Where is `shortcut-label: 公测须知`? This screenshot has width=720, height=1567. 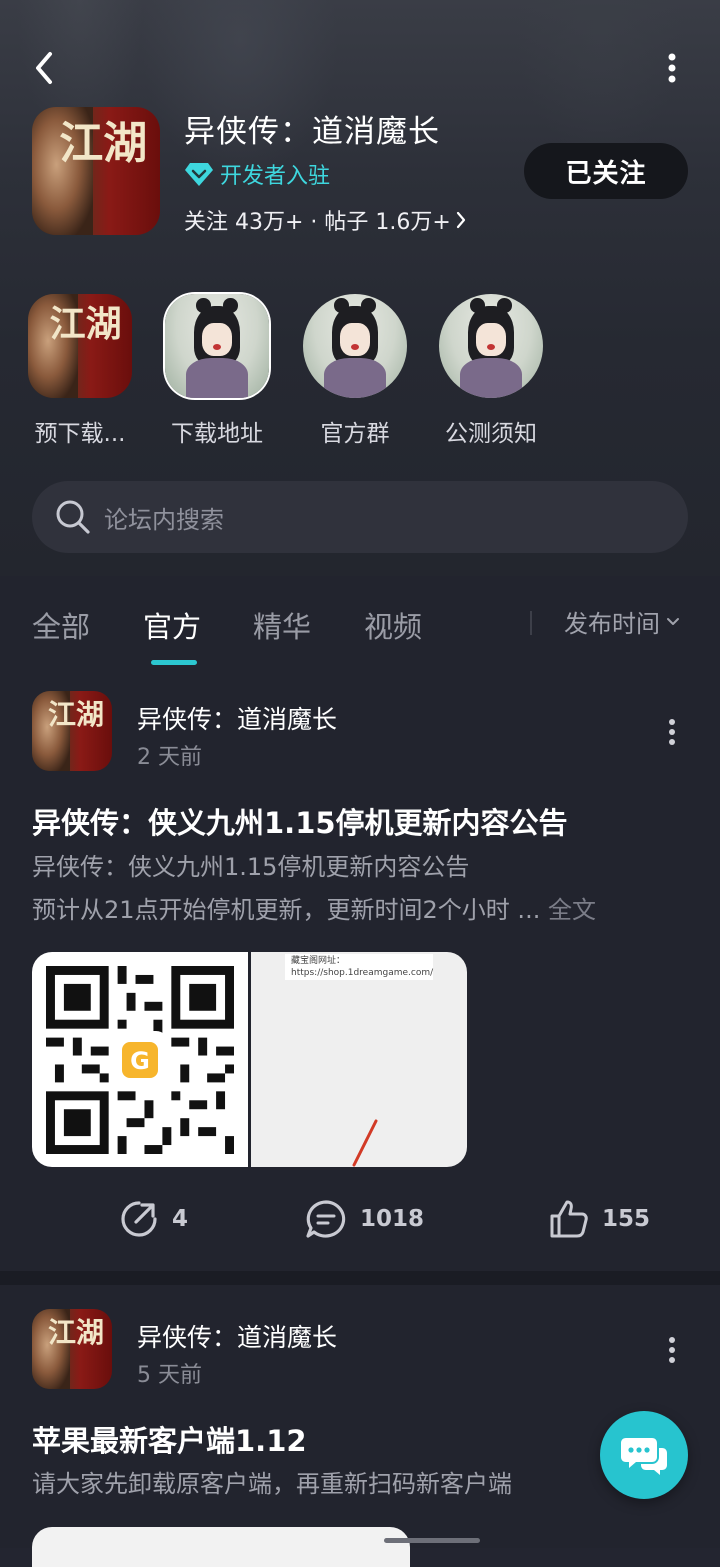 shortcut-label: 公测须知 is located at coordinates (491, 434).